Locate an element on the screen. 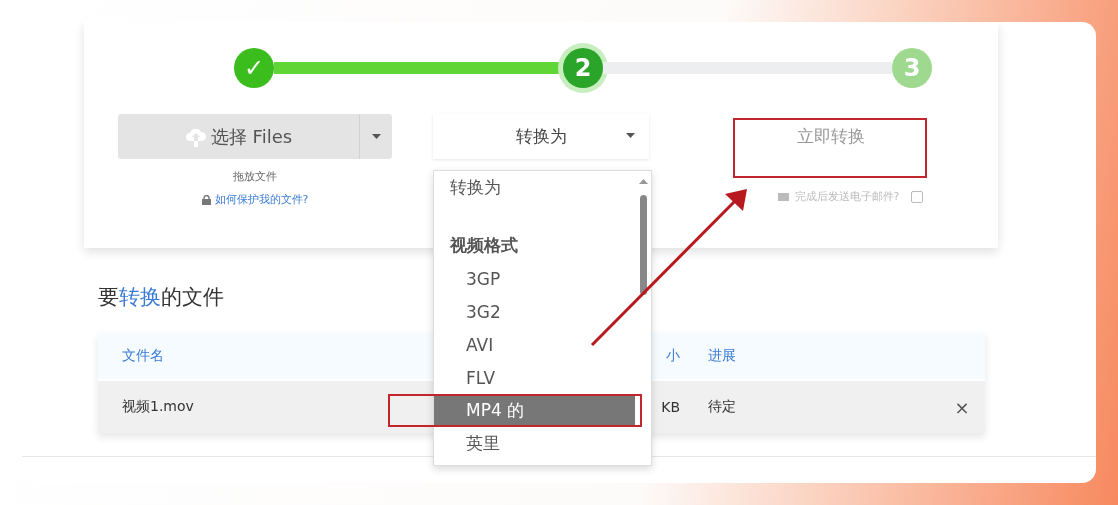 Image resolution: width=1118 pixels, height=505 pixels. envelope-icon is located at coordinates (783, 196).